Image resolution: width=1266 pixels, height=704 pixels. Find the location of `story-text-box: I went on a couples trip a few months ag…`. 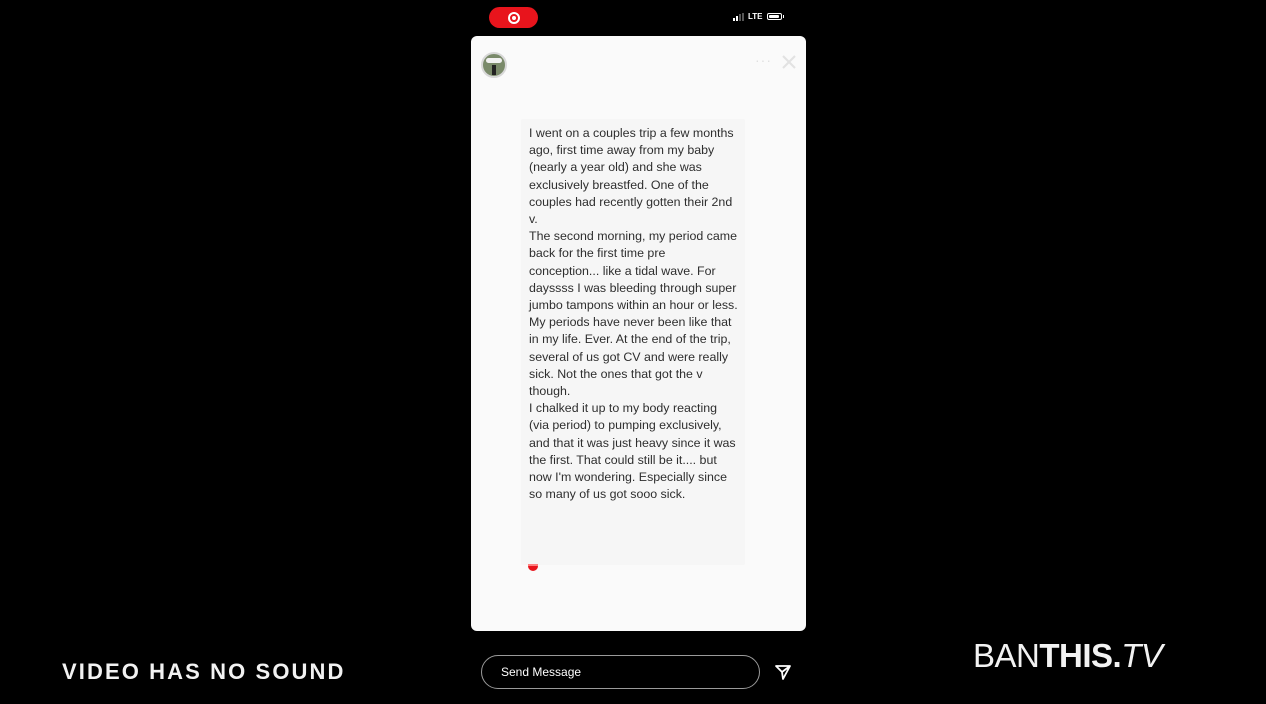

story-text-box: I went on a couples trip a few months ag… is located at coordinates (633, 342).